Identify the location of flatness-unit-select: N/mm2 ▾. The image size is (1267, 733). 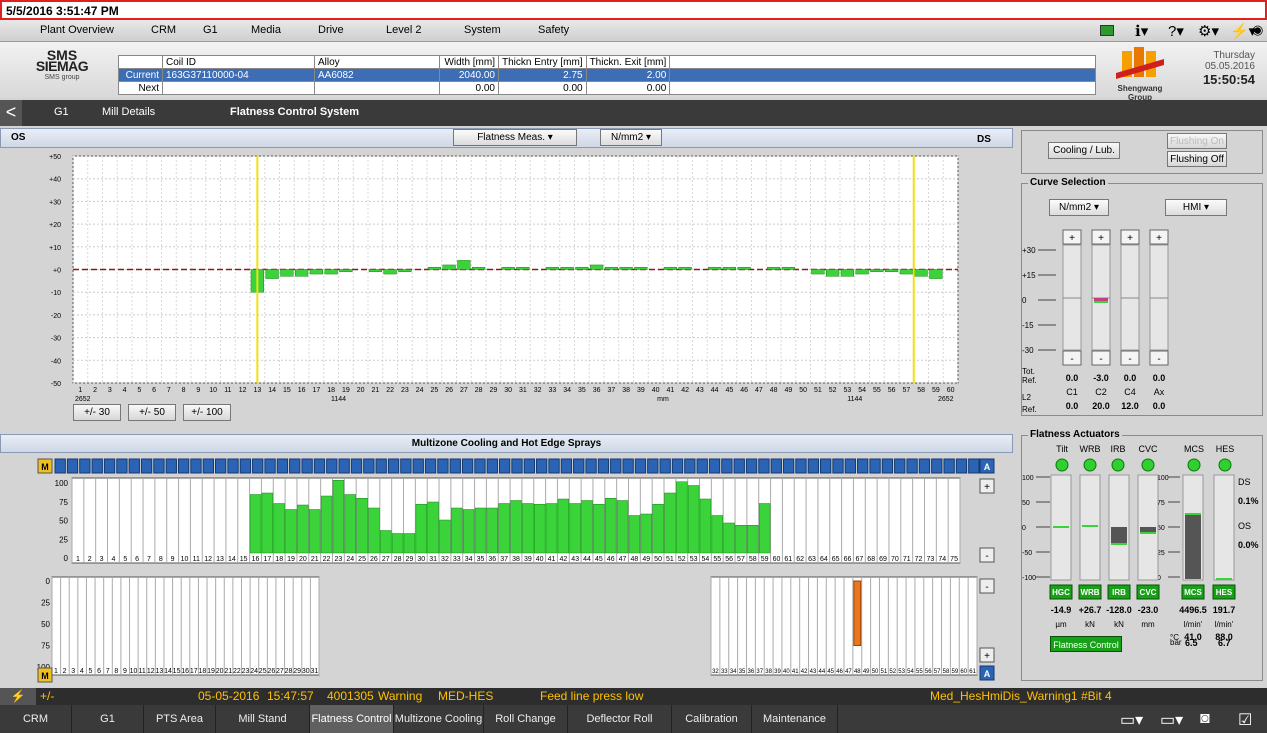
(631, 137).